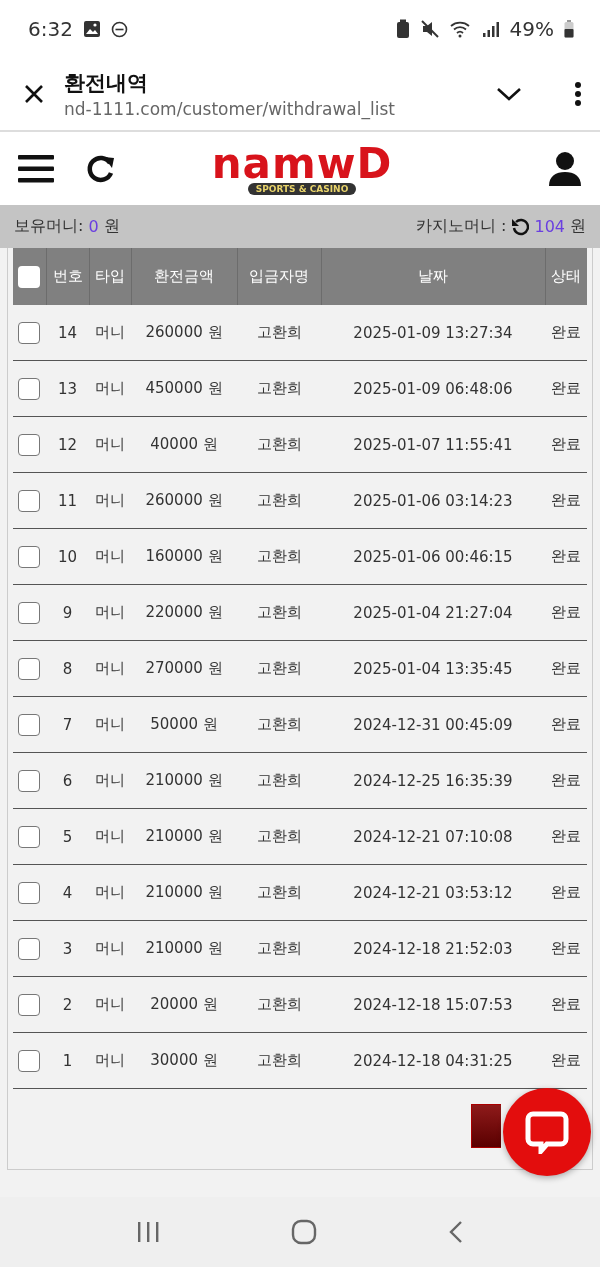 This screenshot has height=1267, width=600. I want to click on chat-icon, so click(547, 1132).